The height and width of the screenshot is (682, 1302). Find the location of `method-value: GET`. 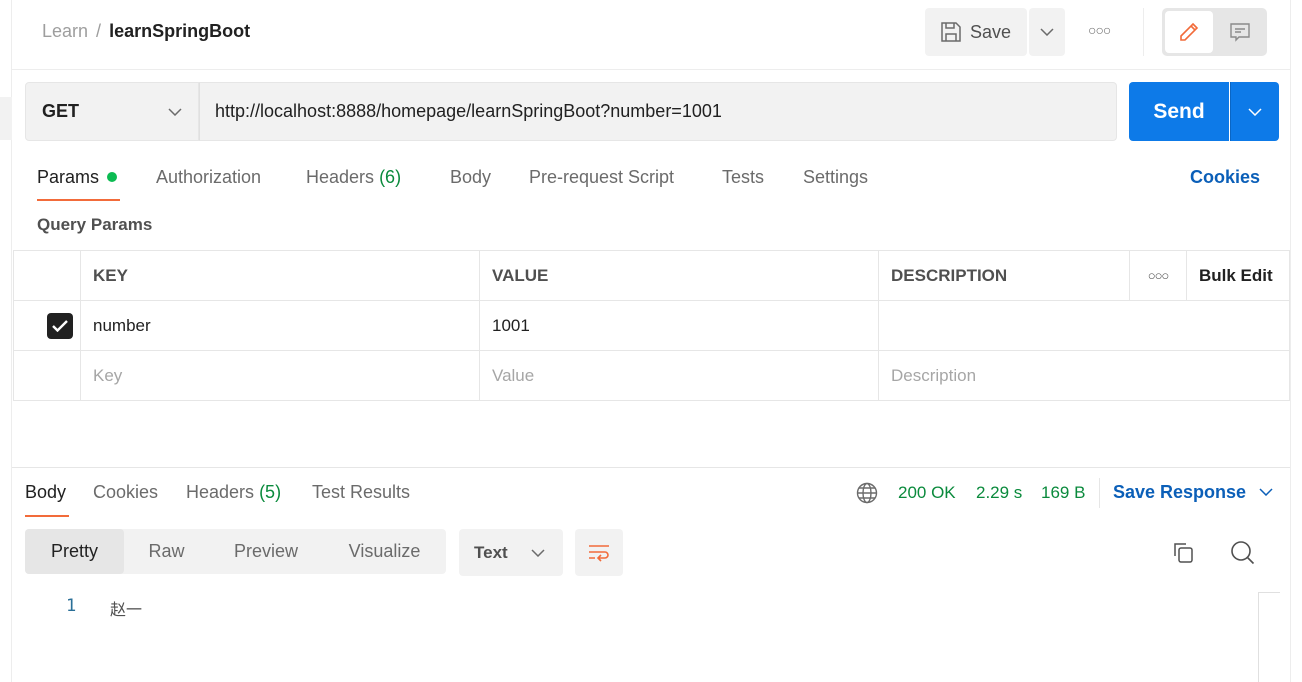

method-value: GET is located at coordinates (61, 111).